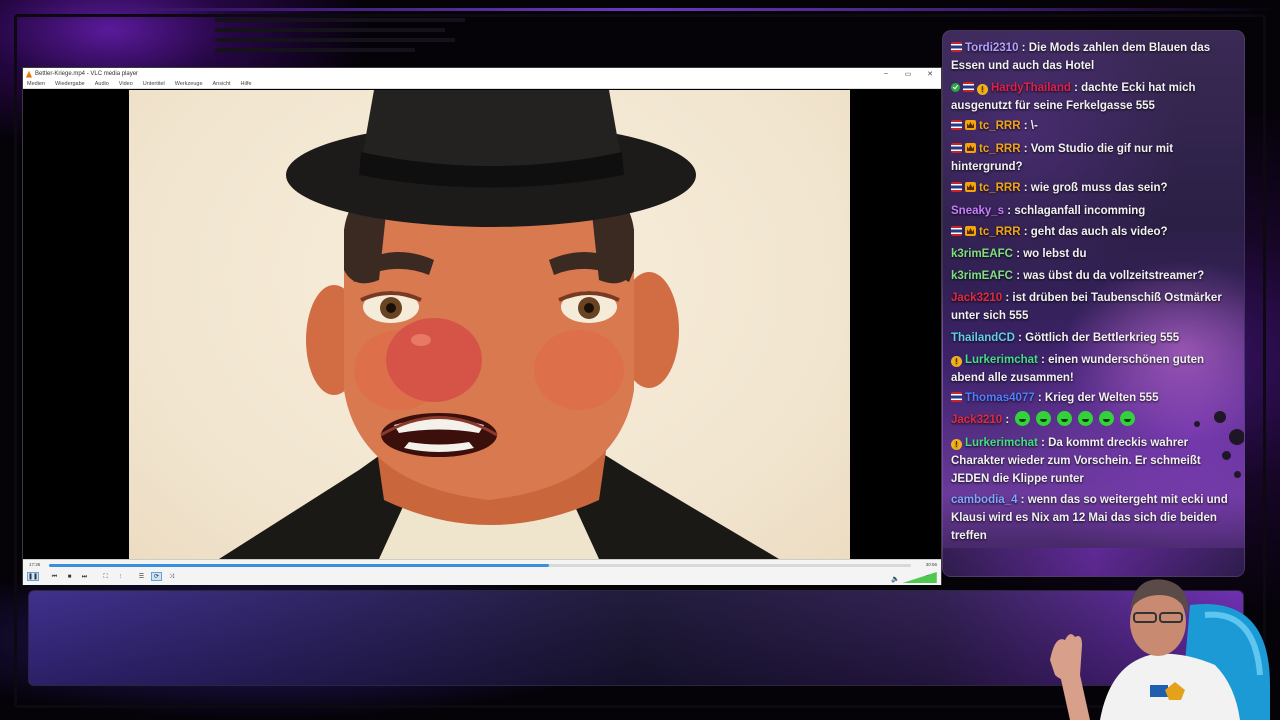 This screenshot has width=1280, height=720. Describe the element at coordinates (299, 565) in the screenshot. I see `seek-bar-fill` at that location.